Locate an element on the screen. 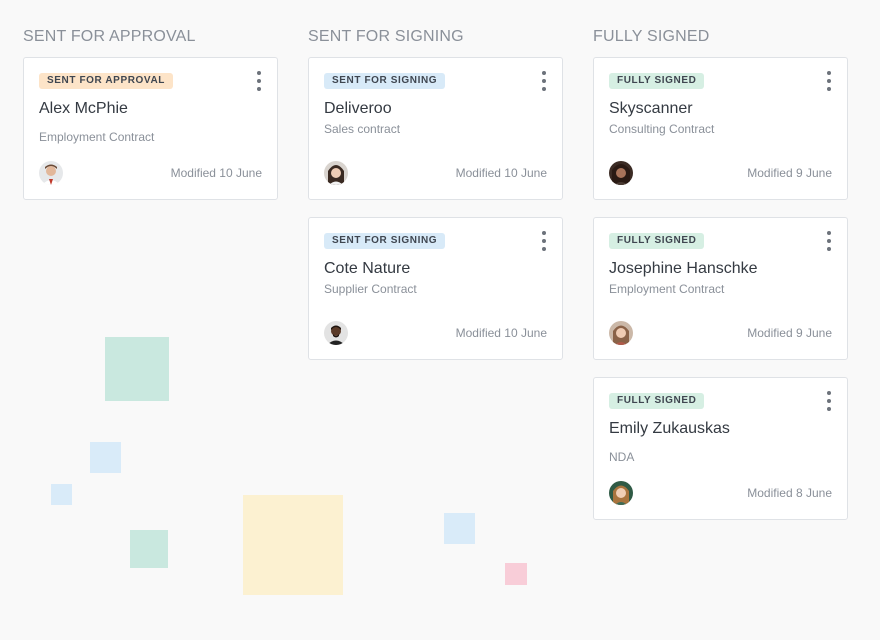 This screenshot has width=880, height=640. column-title: SENT FOR APPROVAL is located at coordinates (109, 36).